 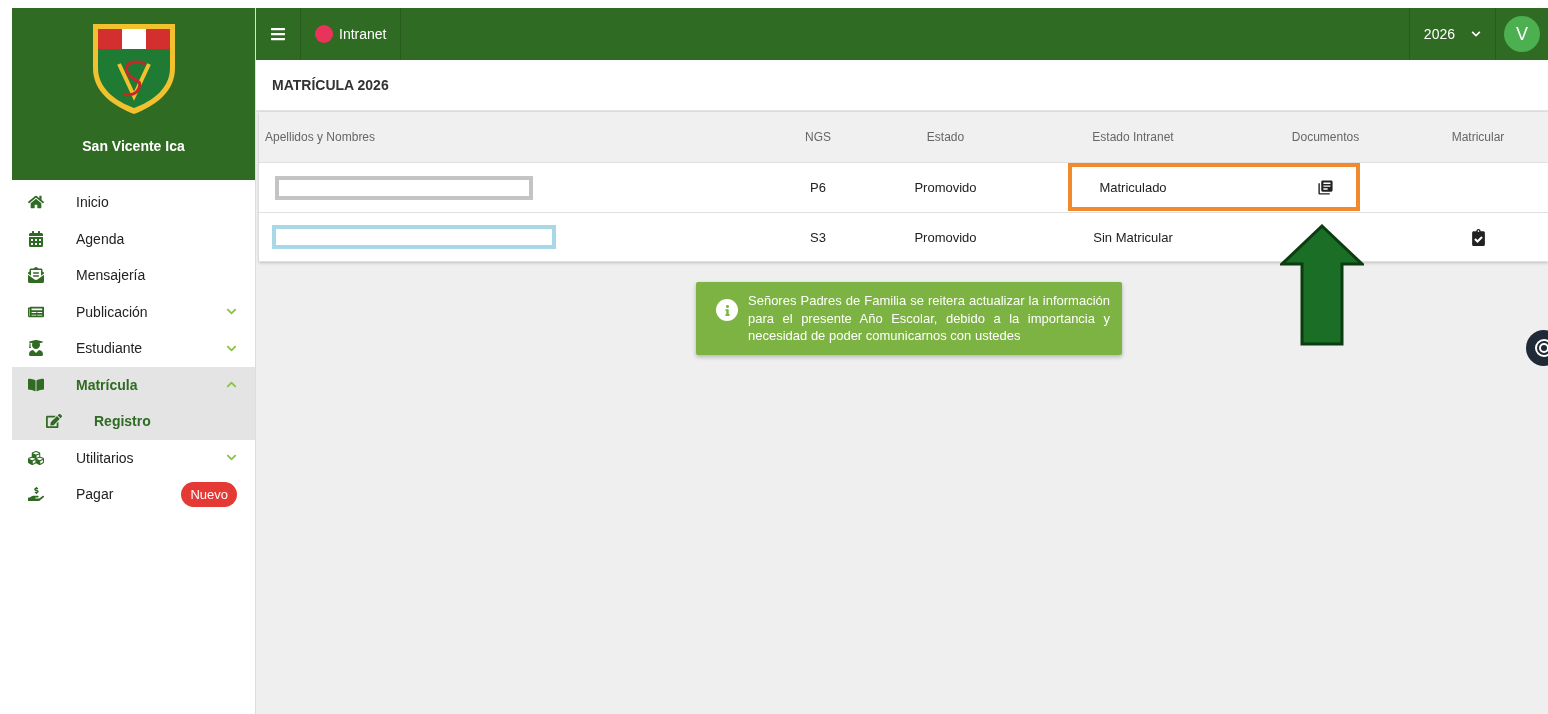 I want to click on cubes-icon, so click(x=36, y=457).